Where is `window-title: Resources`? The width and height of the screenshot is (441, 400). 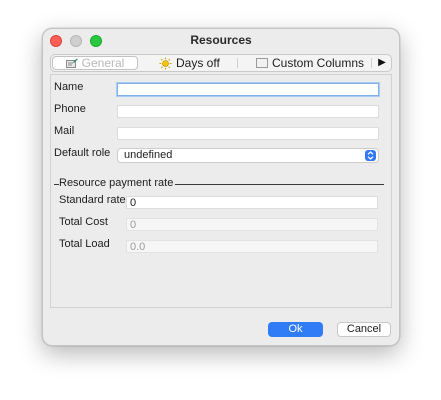
window-title: Resources is located at coordinates (221, 40).